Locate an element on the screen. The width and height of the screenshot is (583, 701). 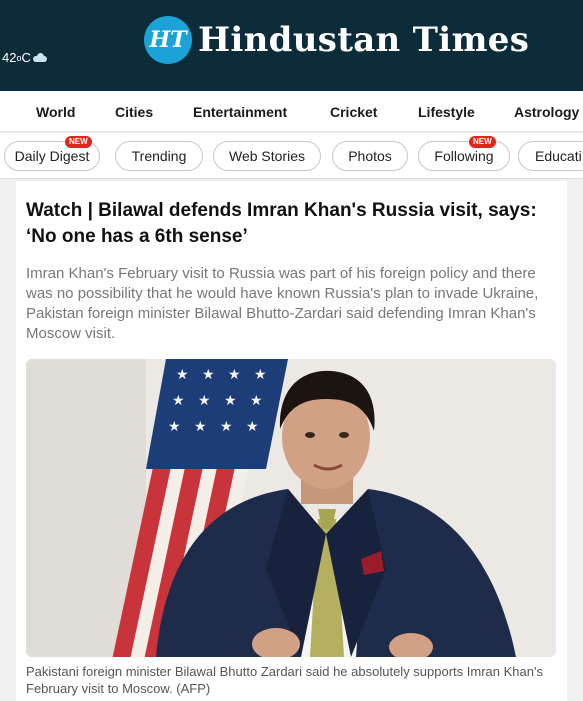
chip-label: Web Stories is located at coordinates (267, 156).